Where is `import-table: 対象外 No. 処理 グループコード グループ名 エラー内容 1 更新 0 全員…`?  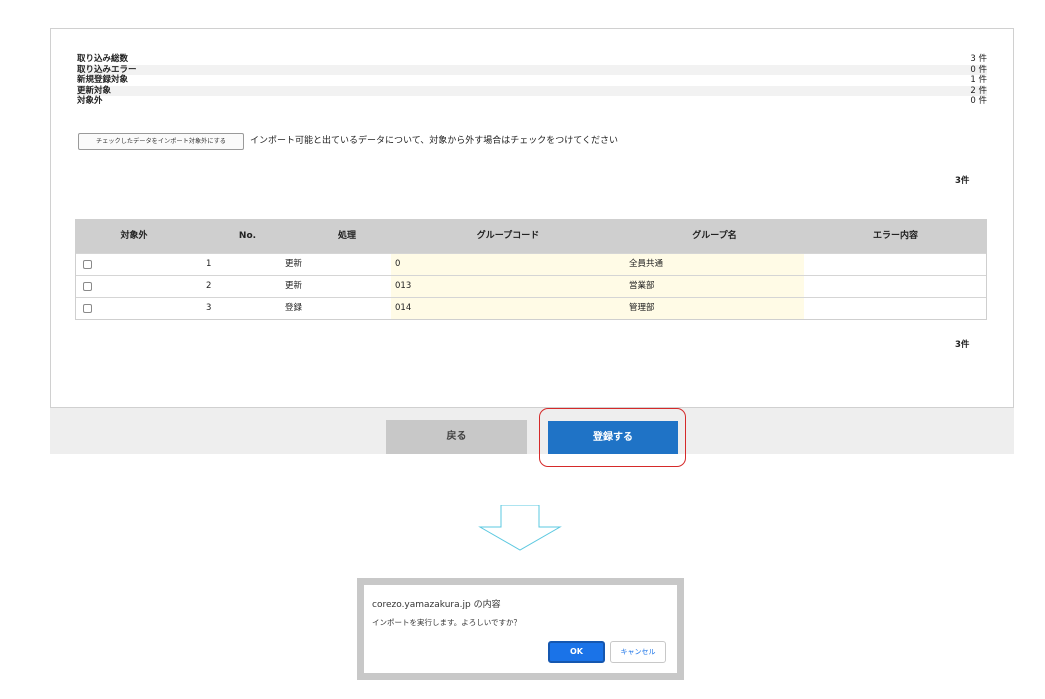 import-table: 対象外 No. 処理 グループコード グループ名 エラー内容 1 更新 0 全員… is located at coordinates (531, 269).